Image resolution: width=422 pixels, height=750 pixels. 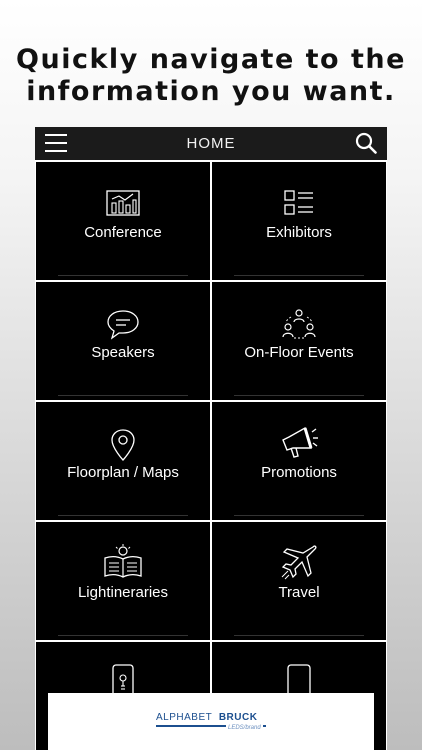 What do you see at coordinates (56, 143) in the screenshot?
I see `hamburger-menu-icon` at bounding box center [56, 143].